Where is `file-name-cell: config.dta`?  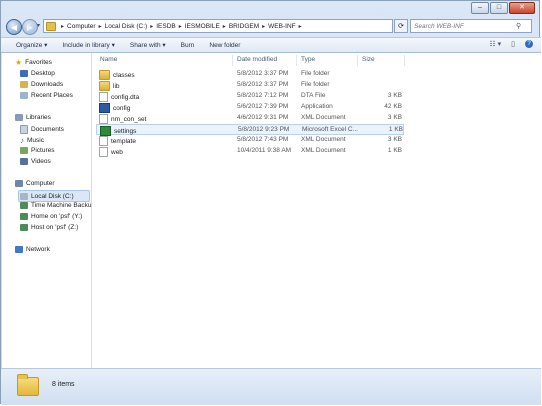
file-name-cell: config.dta is located at coordinates (159, 97).